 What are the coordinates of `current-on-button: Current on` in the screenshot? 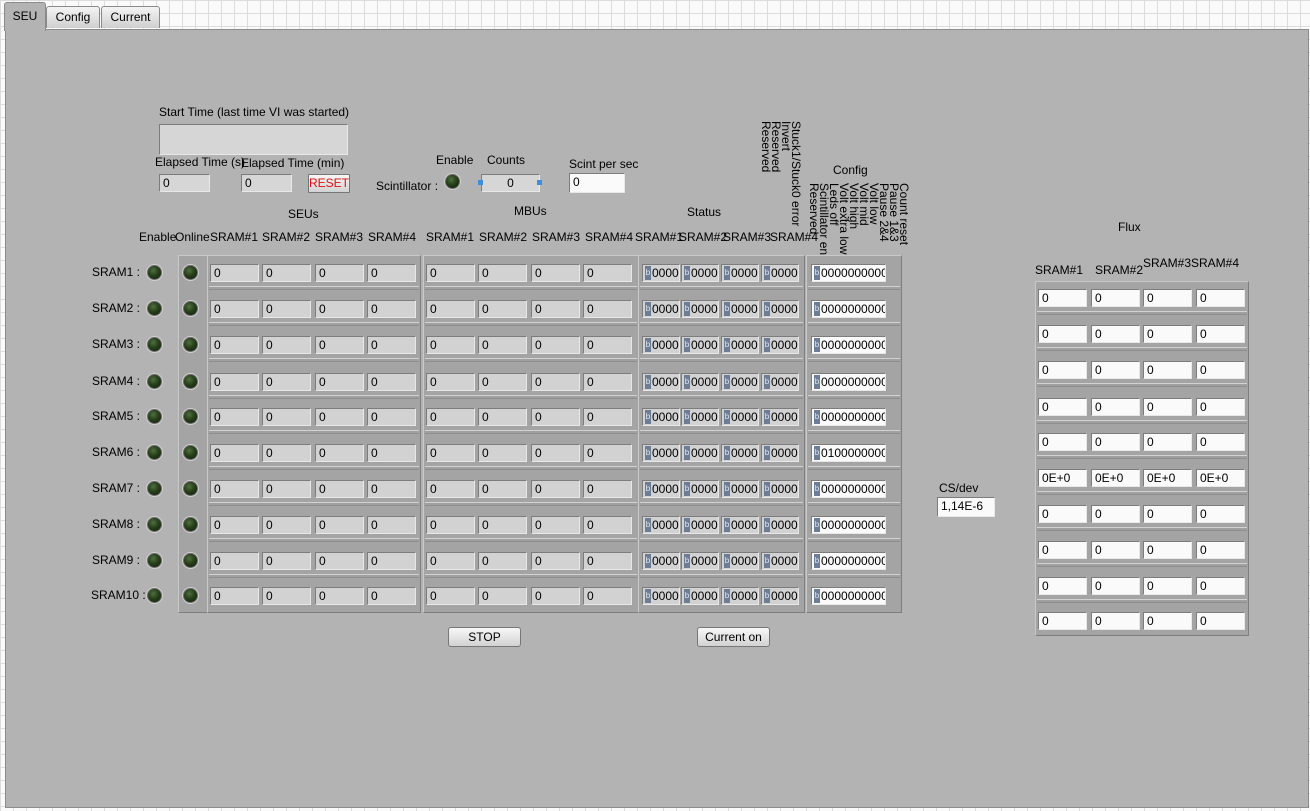 It's located at (733, 637).